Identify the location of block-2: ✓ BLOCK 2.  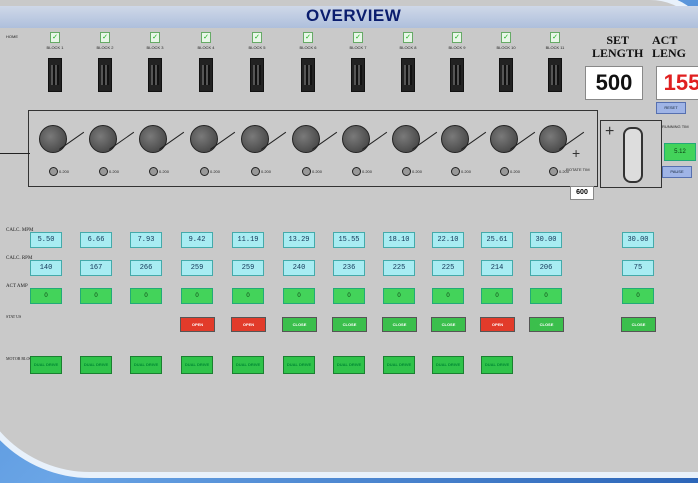
(105, 62).